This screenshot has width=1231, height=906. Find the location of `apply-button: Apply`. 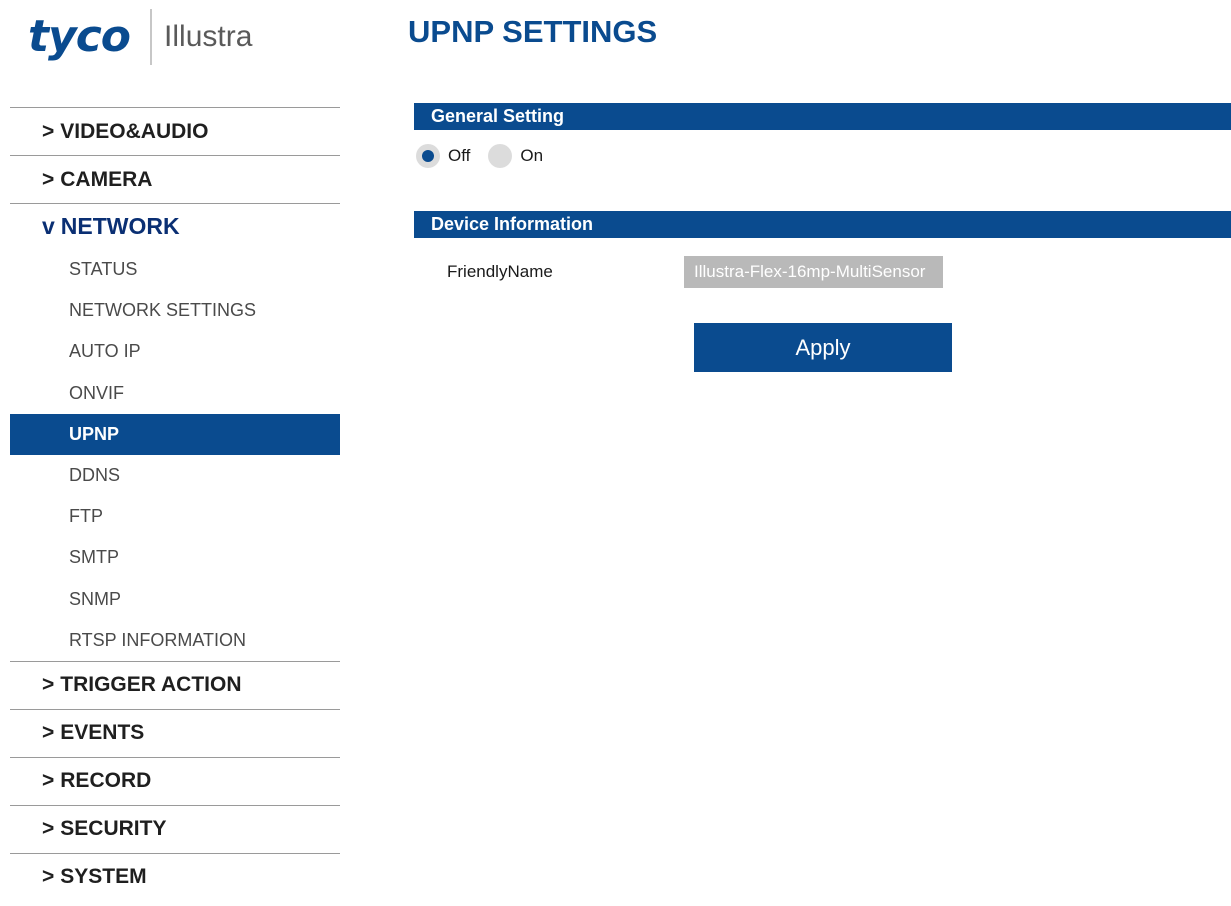

apply-button: Apply is located at coordinates (823, 347).